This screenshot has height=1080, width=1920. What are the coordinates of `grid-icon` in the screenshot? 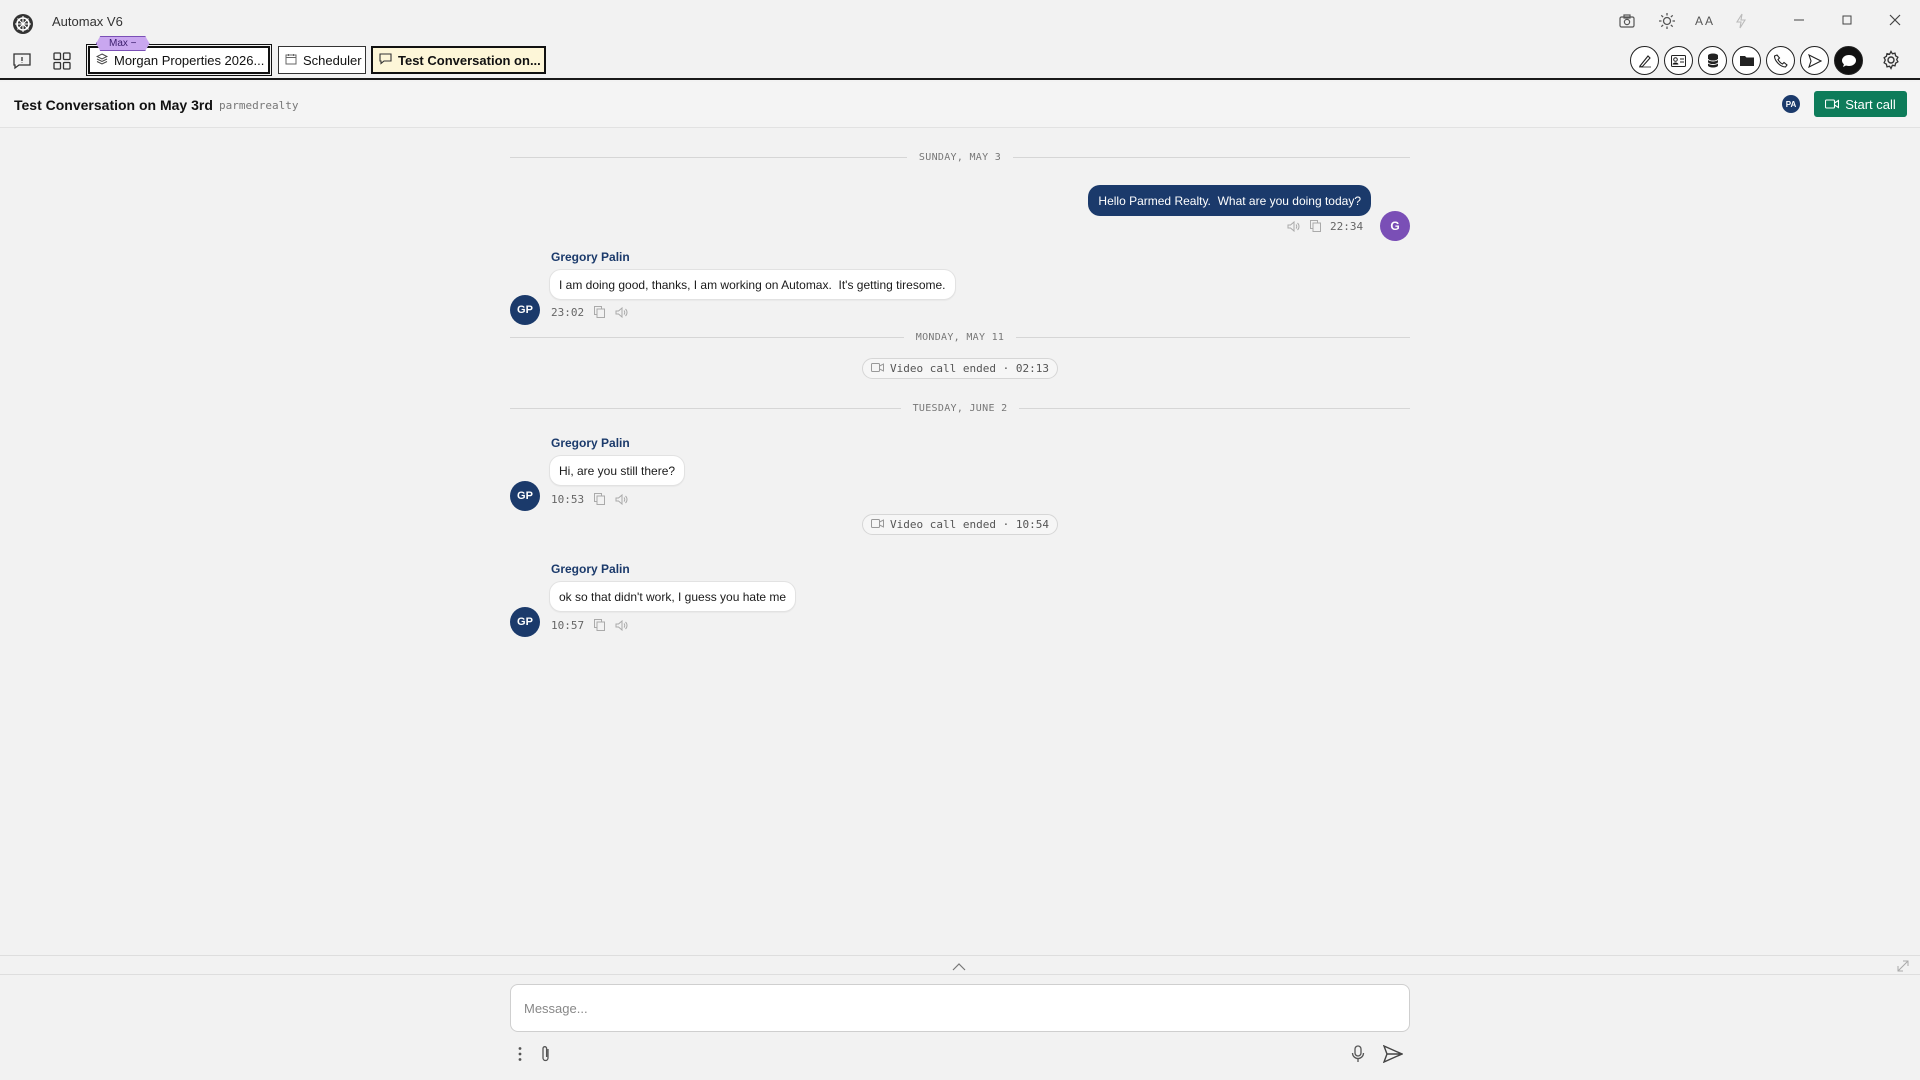 It's located at (62, 61).